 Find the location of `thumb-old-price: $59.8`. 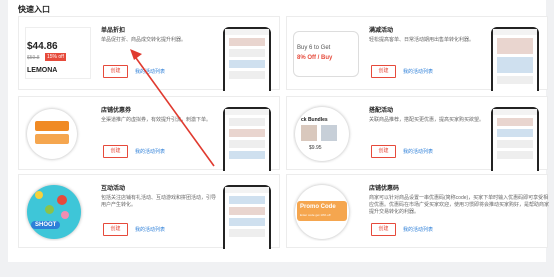

thumb-old-price: $59.8 is located at coordinates (33, 58).